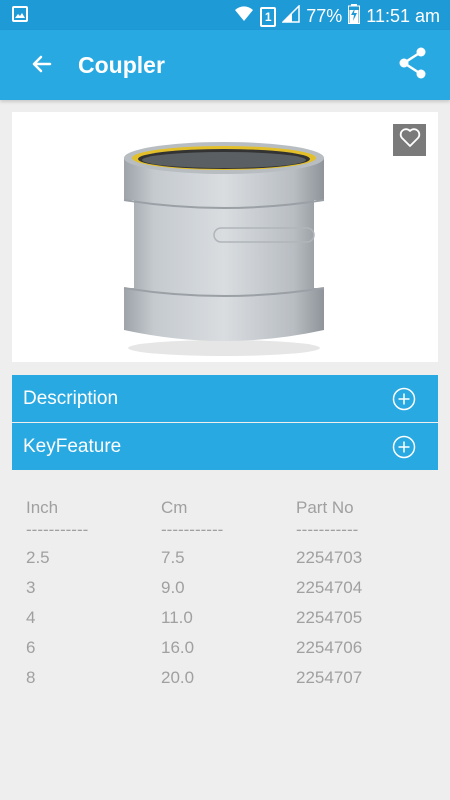  Describe the element at coordinates (324, 16) in the screenshot. I see `battery-percentage: 77%` at that location.